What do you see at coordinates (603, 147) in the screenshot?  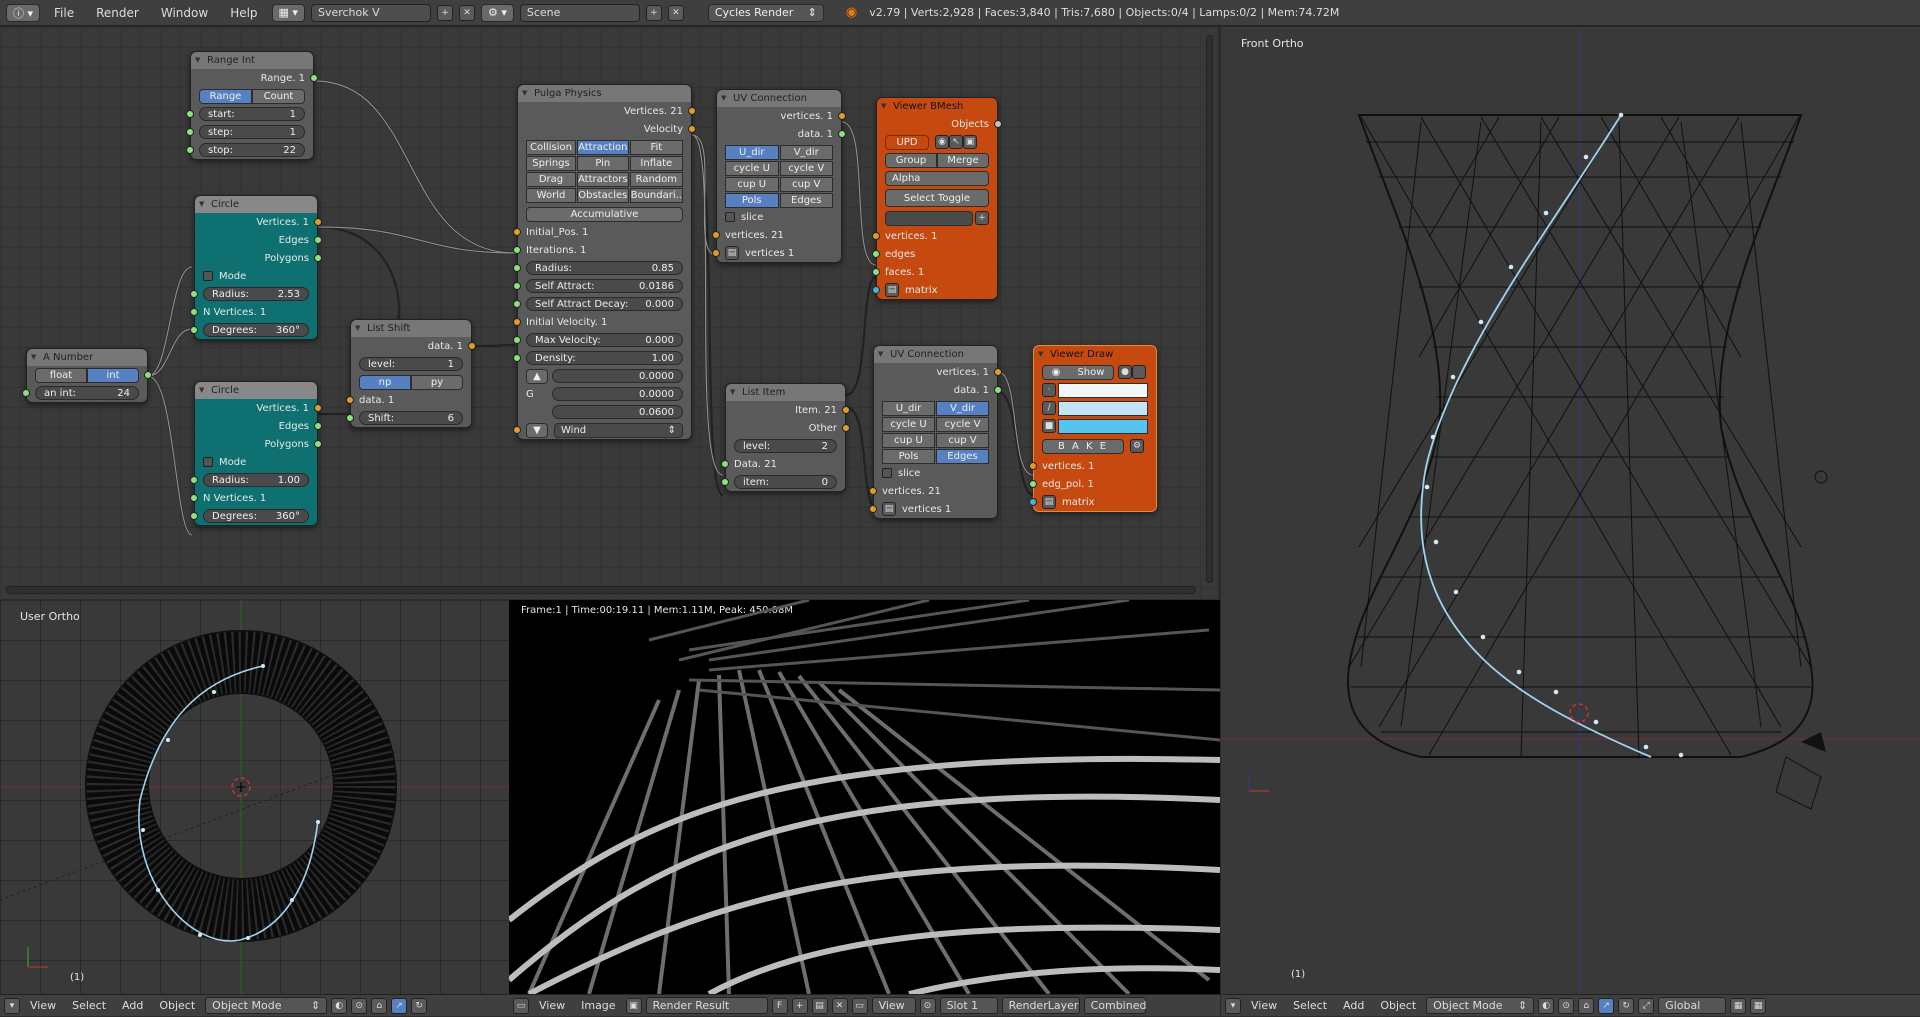 I see `attraction-toggle: Attraction` at bounding box center [603, 147].